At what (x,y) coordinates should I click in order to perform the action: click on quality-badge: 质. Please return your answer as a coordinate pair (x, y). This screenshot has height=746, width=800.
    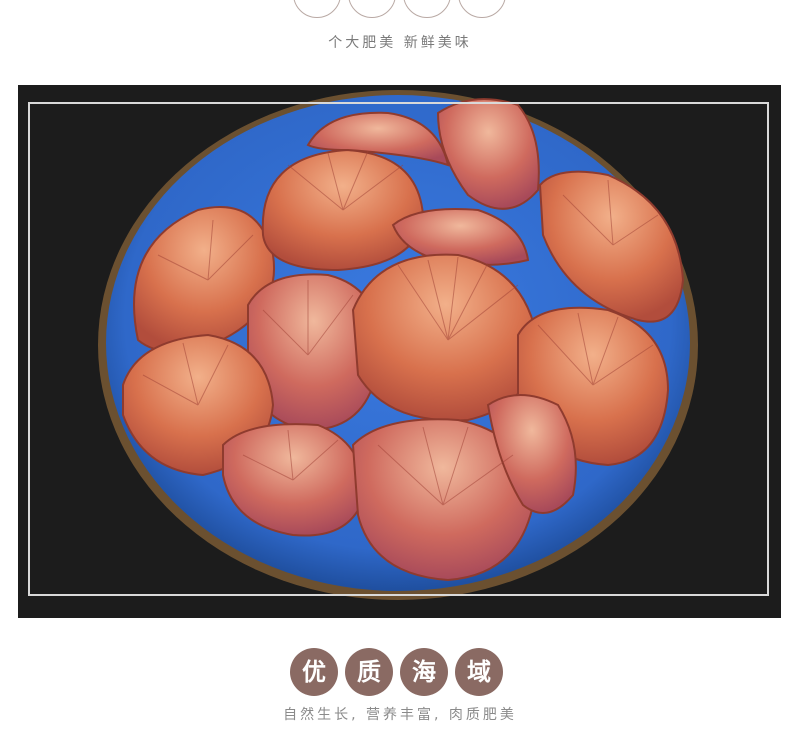
    Looking at the image, I should click on (369, 672).